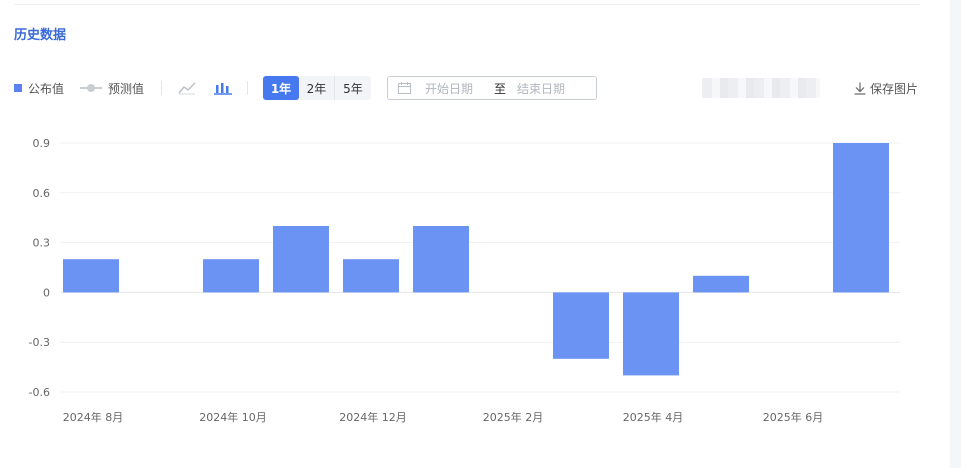 The width and height of the screenshot is (961, 468). What do you see at coordinates (894, 88) in the screenshot?
I see `save-image-label: 保存图片` at bounding box center [894, 88].